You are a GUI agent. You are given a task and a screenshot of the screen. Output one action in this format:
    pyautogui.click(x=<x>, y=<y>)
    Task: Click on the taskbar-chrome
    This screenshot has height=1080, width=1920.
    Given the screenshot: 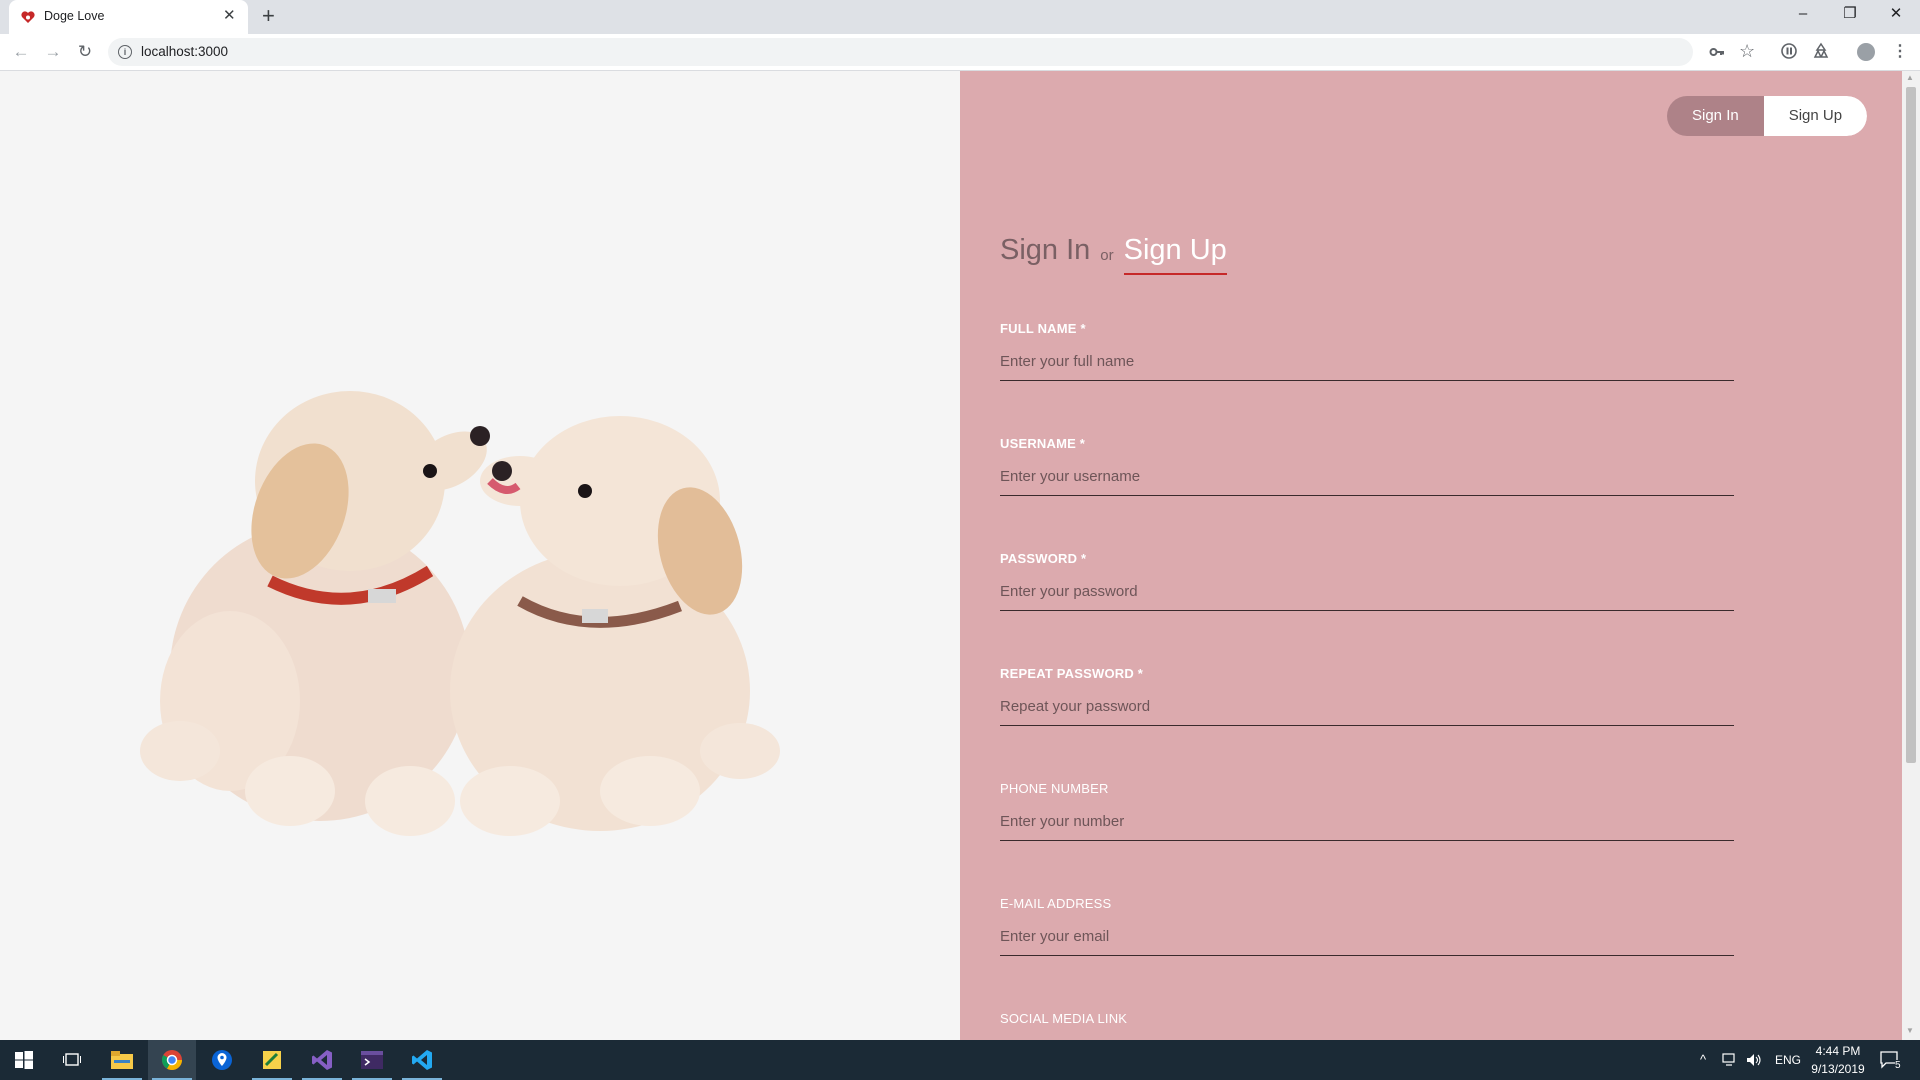 What is the action you would take?
    pyautogui.click(x=172, y=1060)
    